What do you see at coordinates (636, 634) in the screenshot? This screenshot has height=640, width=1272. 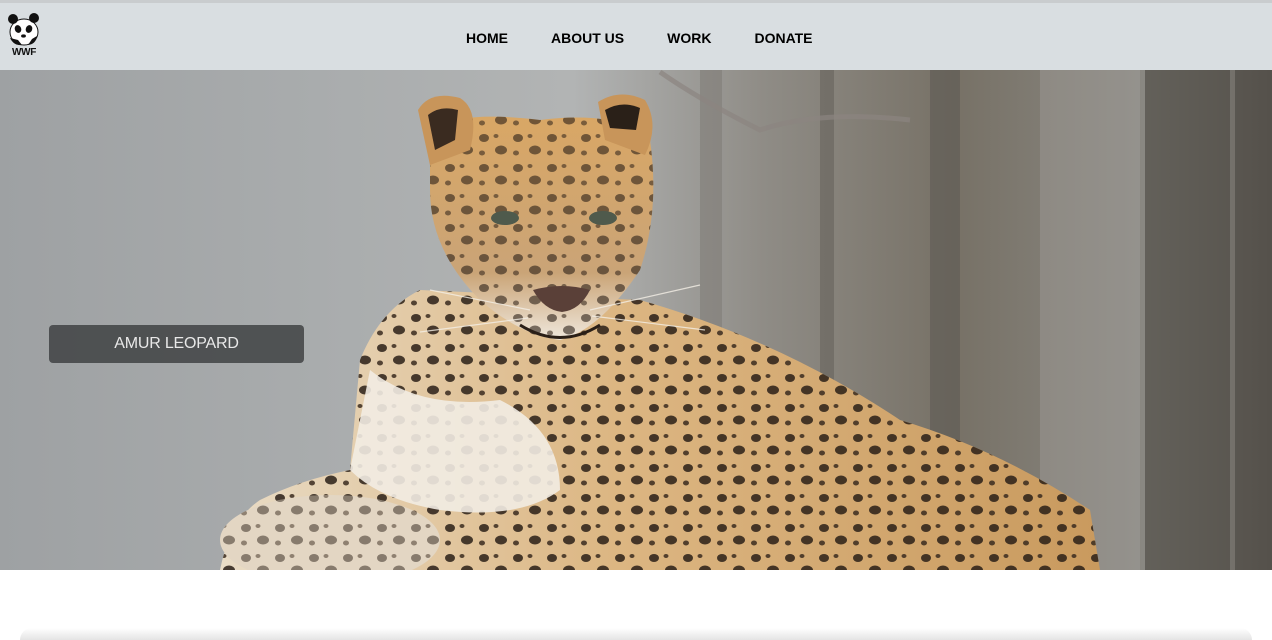 I see `section-shadow` at bounding box center [636, 634].